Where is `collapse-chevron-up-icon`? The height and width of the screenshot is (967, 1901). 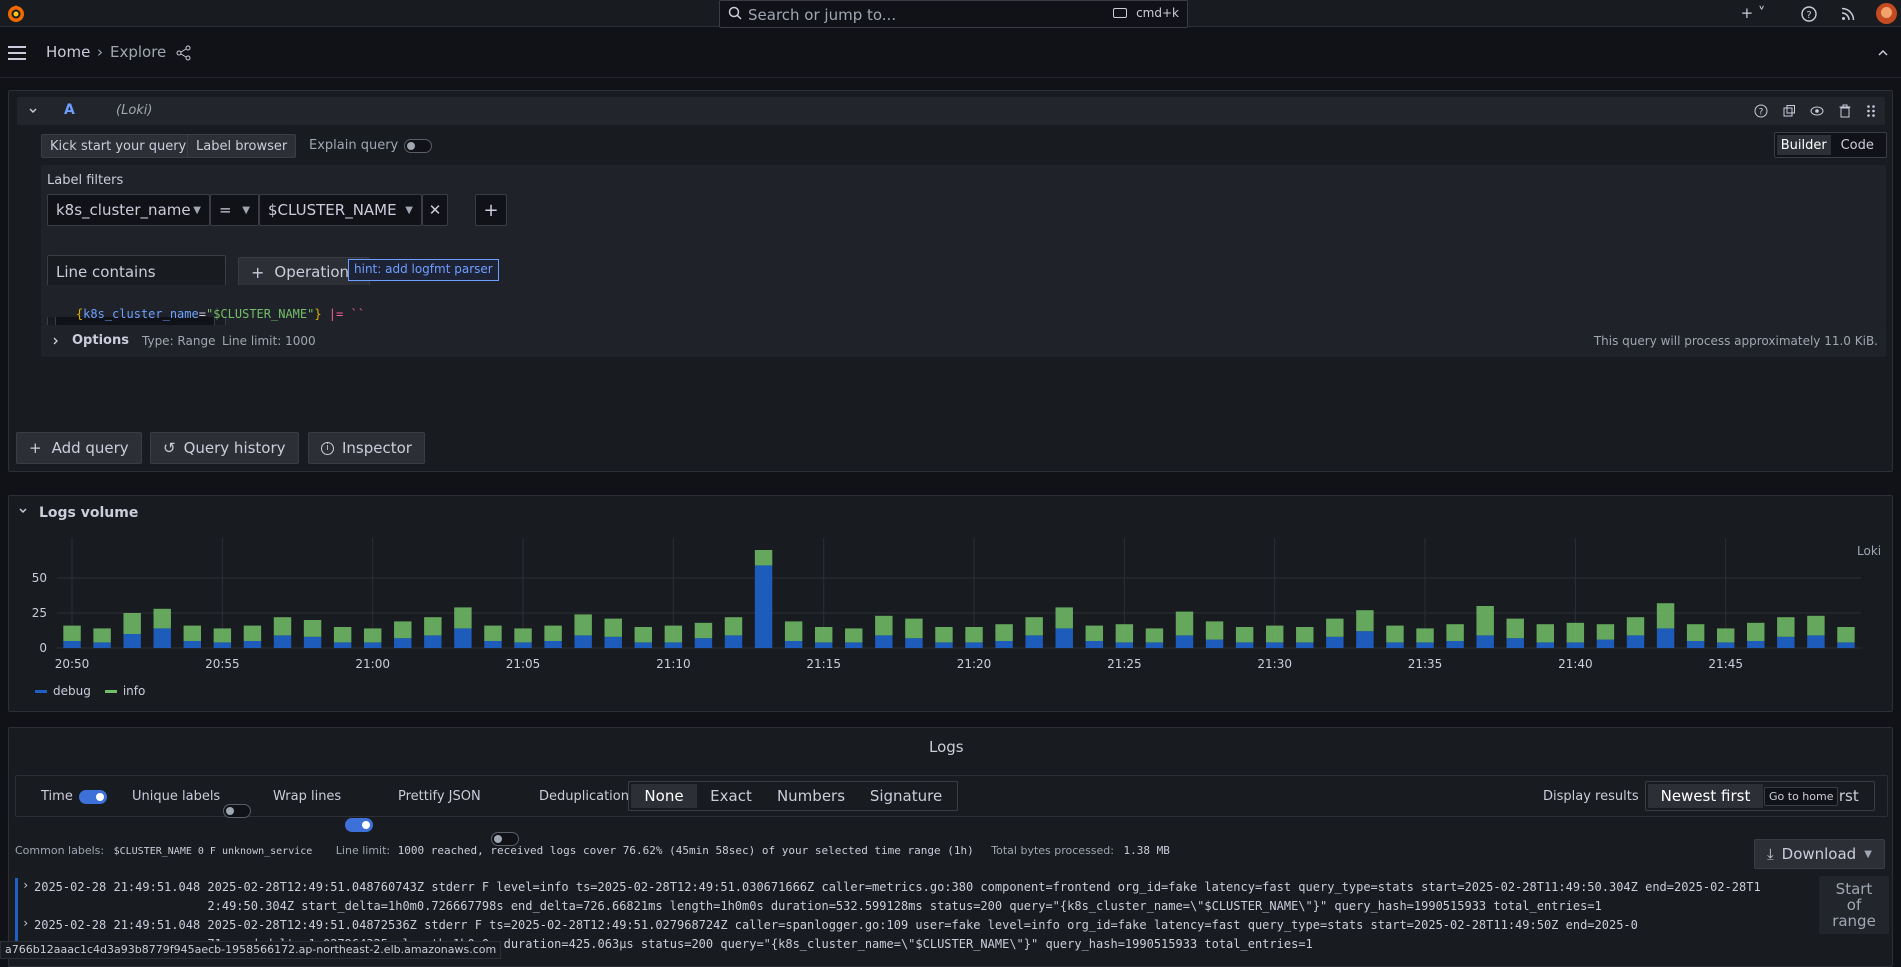 collapse-chevron-up-icon is located at coordinates (1883, 53).